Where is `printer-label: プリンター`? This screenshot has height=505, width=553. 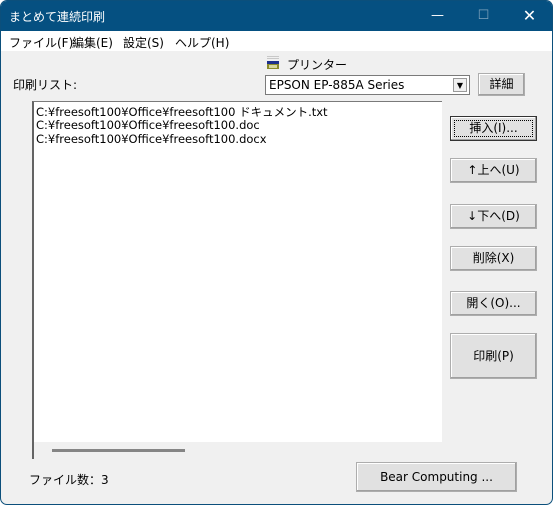 printer-label: プリンター is located at coordinates (317, 65).